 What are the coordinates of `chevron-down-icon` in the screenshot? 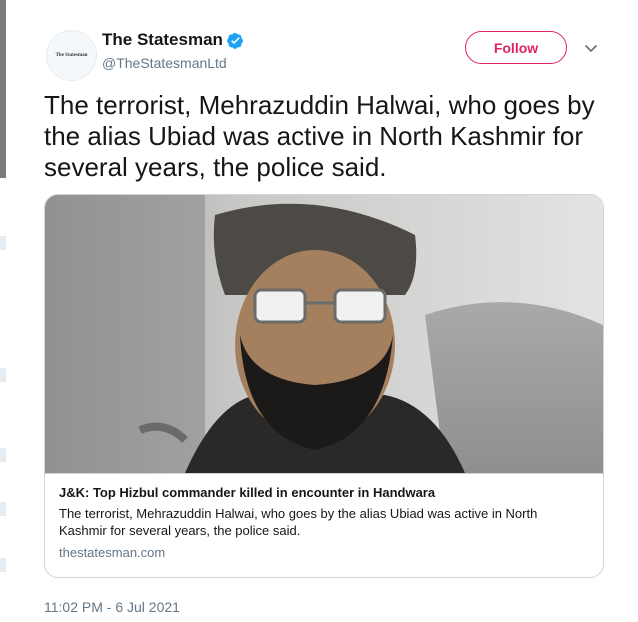 It's located at (591, 48).